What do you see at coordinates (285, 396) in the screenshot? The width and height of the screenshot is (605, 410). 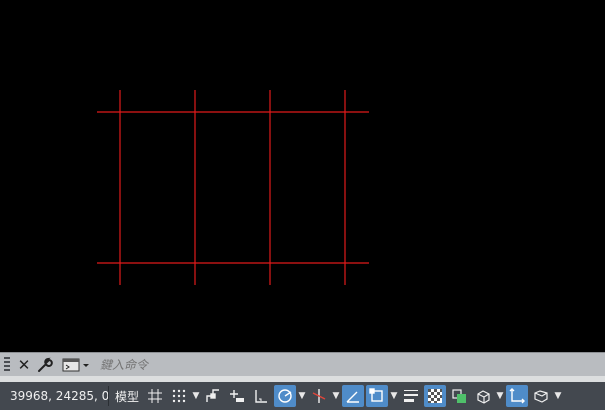 I see `polar-tracking-icon` at bounding box center [285, 396].